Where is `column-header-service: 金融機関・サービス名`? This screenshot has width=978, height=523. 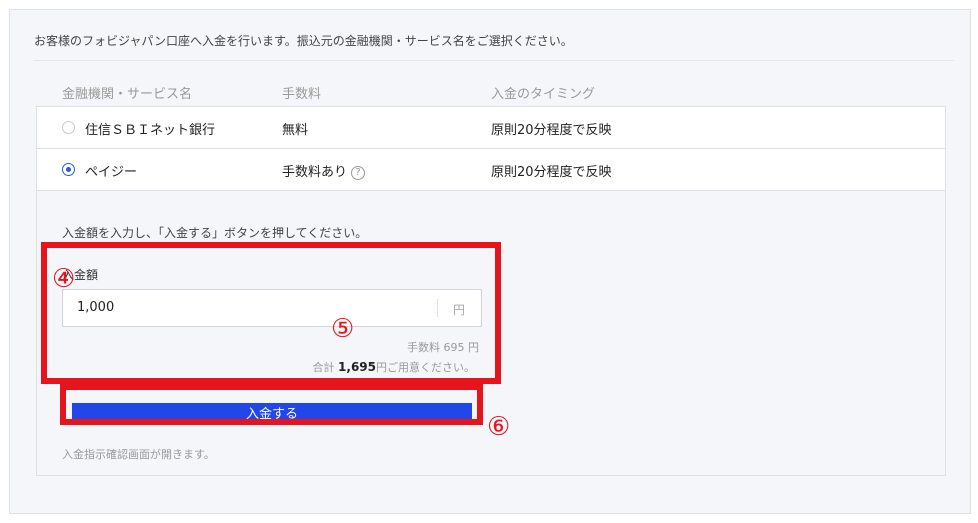 column-header-service: 金融機関・サービス名 is located at coordinates (127, 94).